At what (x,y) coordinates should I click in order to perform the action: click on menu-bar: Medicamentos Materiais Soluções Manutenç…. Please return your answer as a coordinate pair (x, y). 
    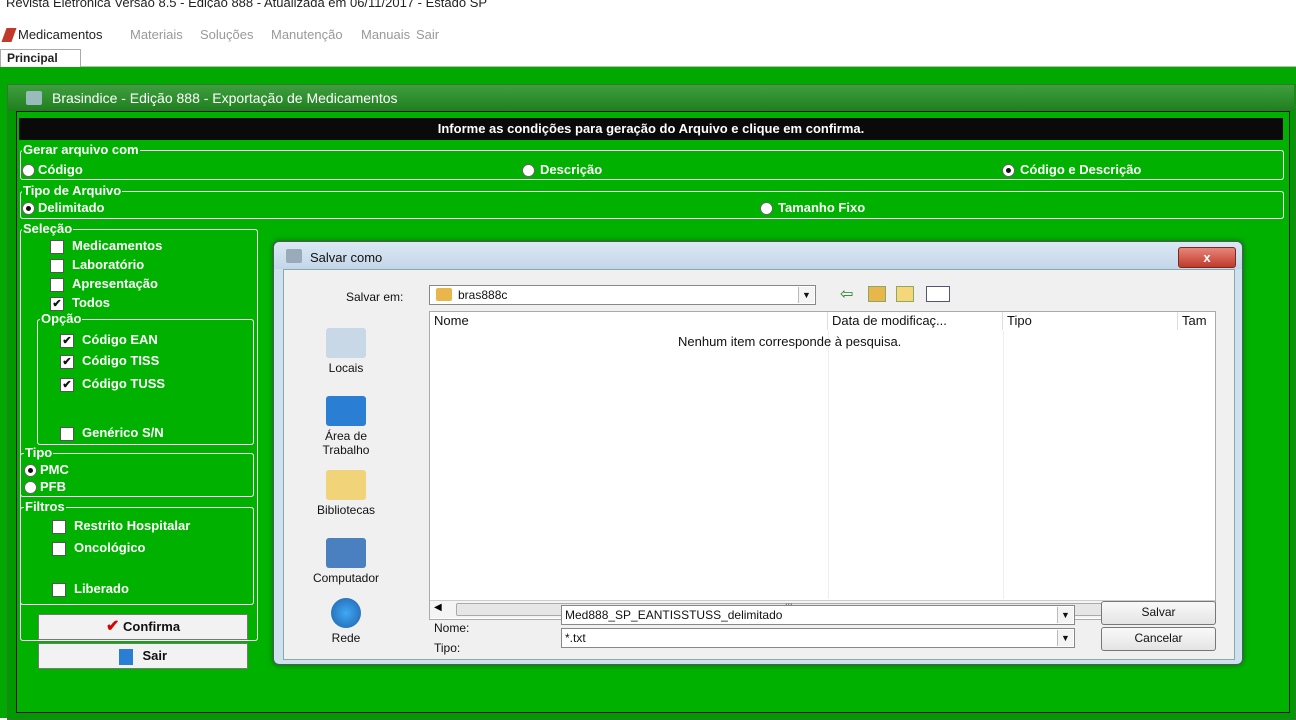
    Looking at the image, I should click on (648, 36).